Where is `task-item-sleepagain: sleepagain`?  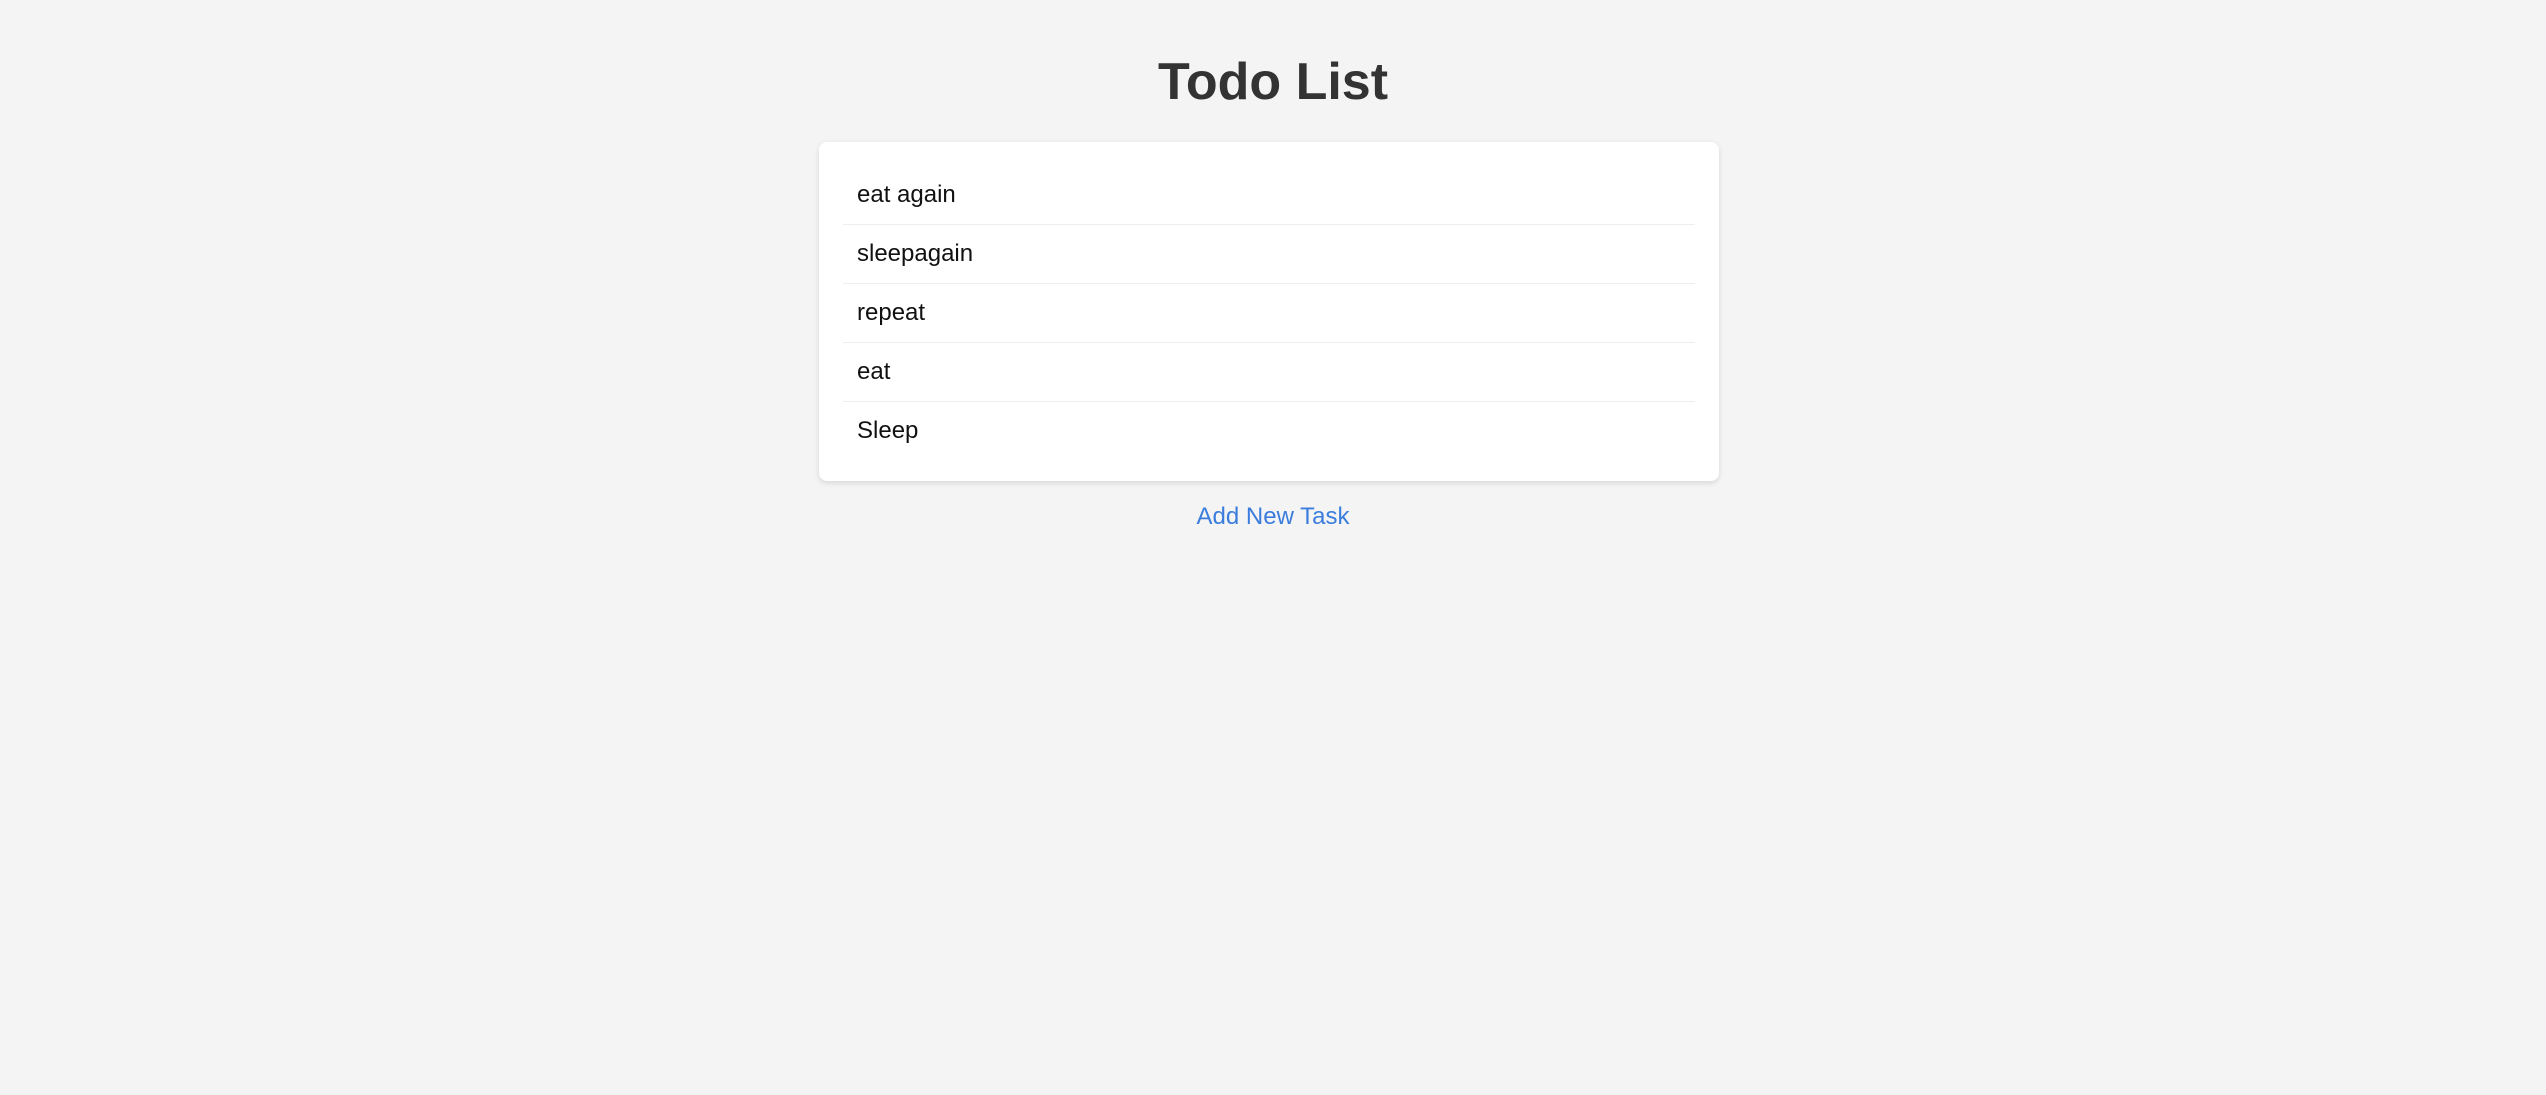 task-item-sleepagain: sleepagain is located at coordinates (1269, 254).